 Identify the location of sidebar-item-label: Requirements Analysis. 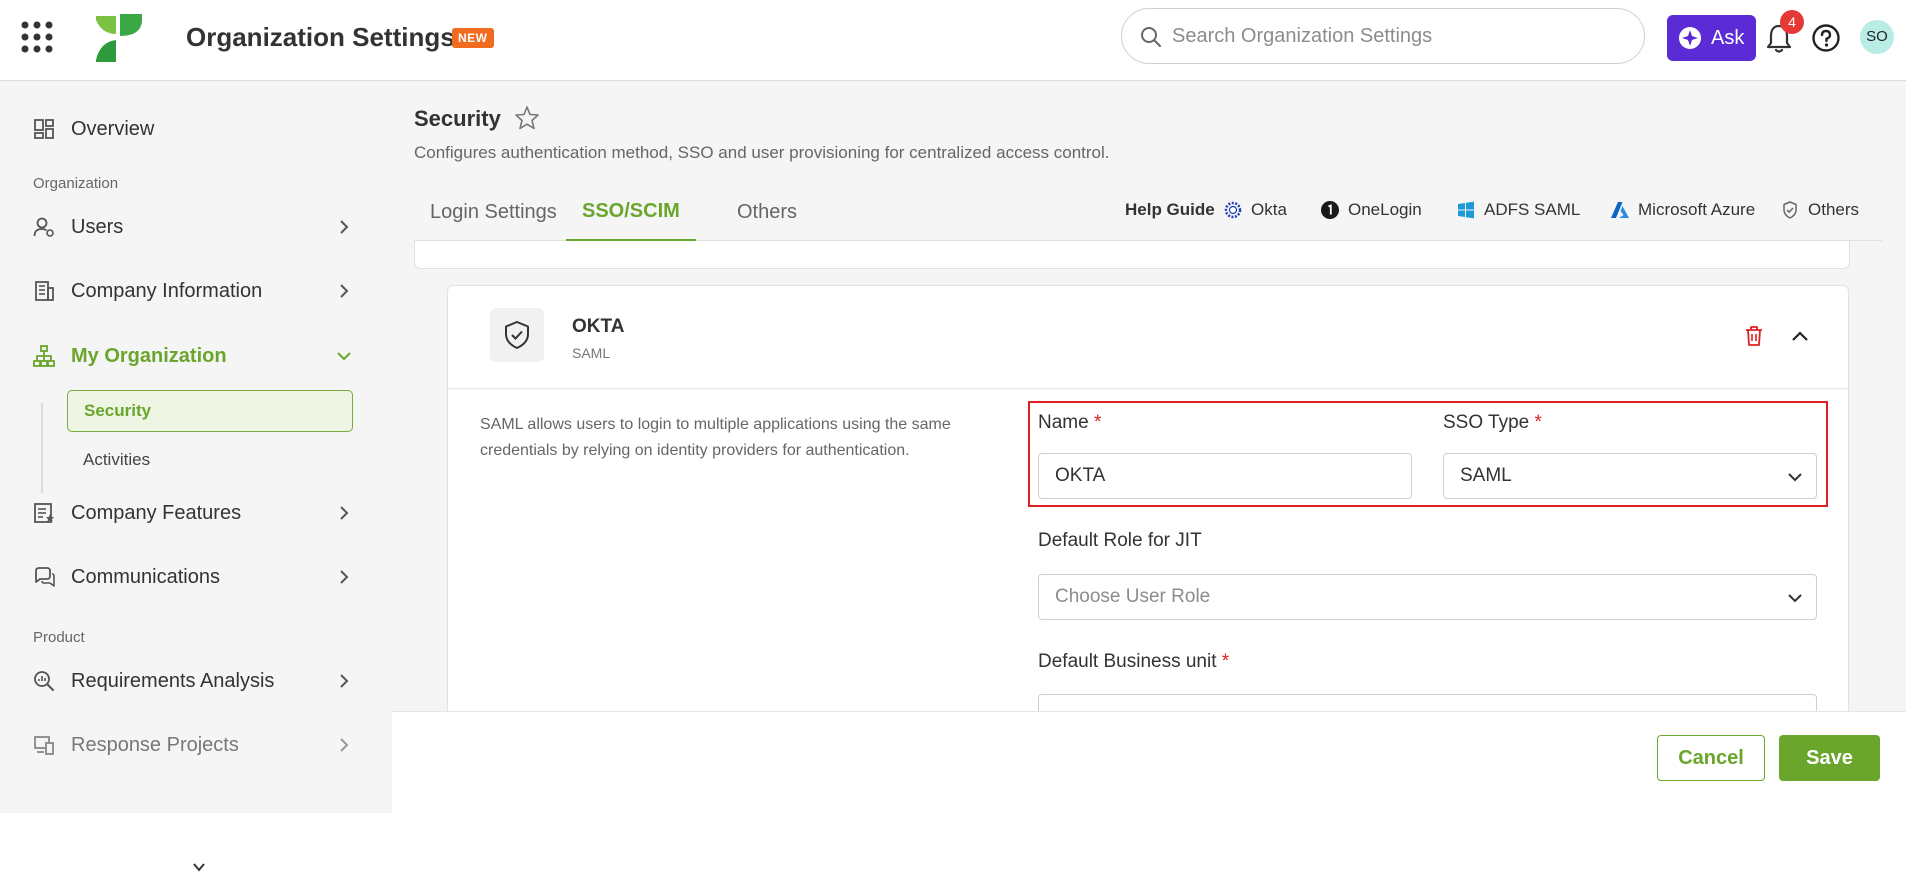
(173, 680).